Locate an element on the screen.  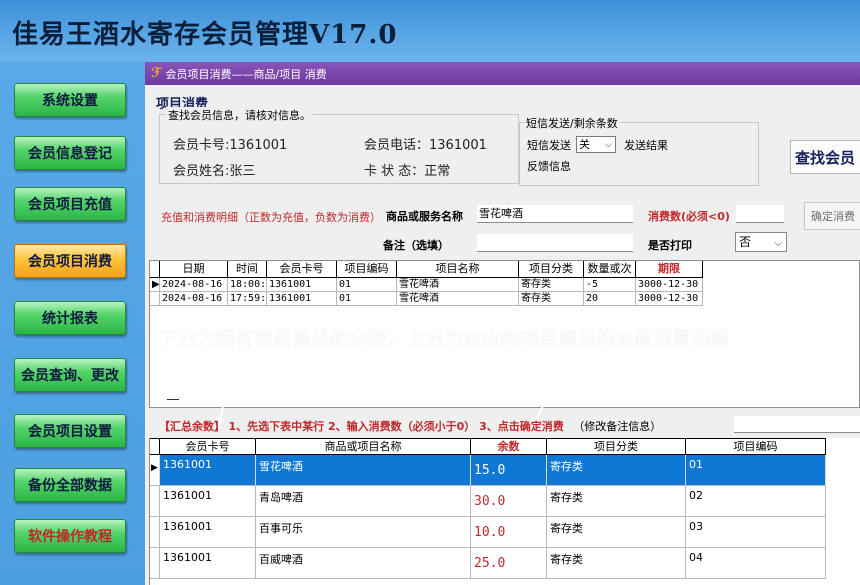
sidebar-item-backup: 备份全部数据 is located at coordinates (70, 485).